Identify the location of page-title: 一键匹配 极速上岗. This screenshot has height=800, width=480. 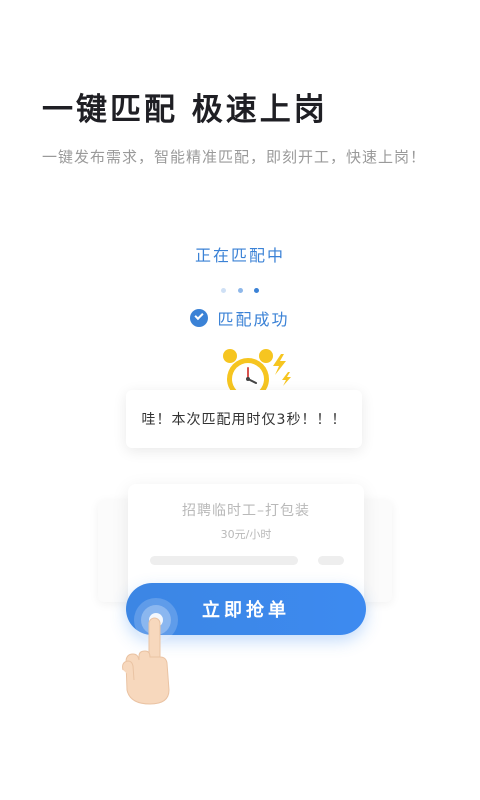
(185, 110).